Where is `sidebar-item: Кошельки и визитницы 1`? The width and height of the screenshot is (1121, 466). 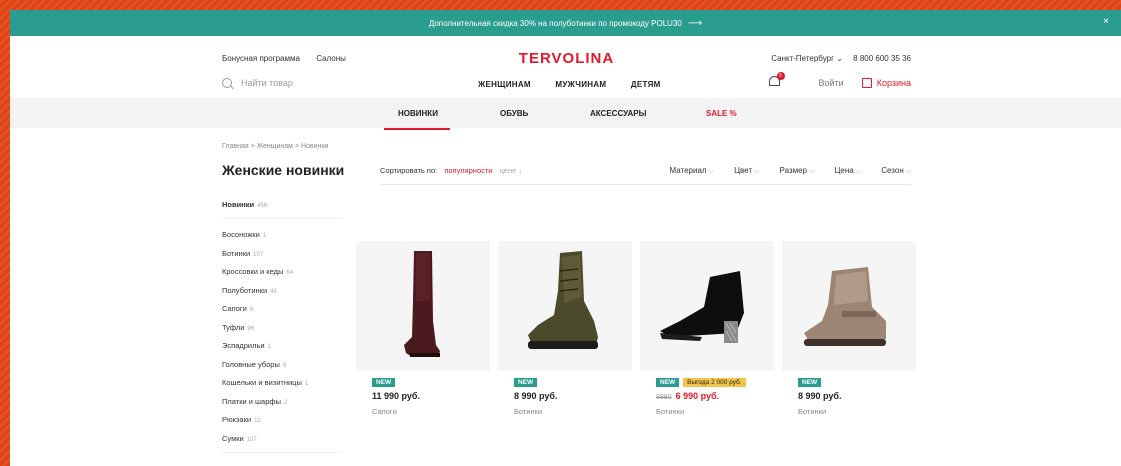
sidebar-item: Кошельки и визитницы 1 is located at coordinates (282, 382).